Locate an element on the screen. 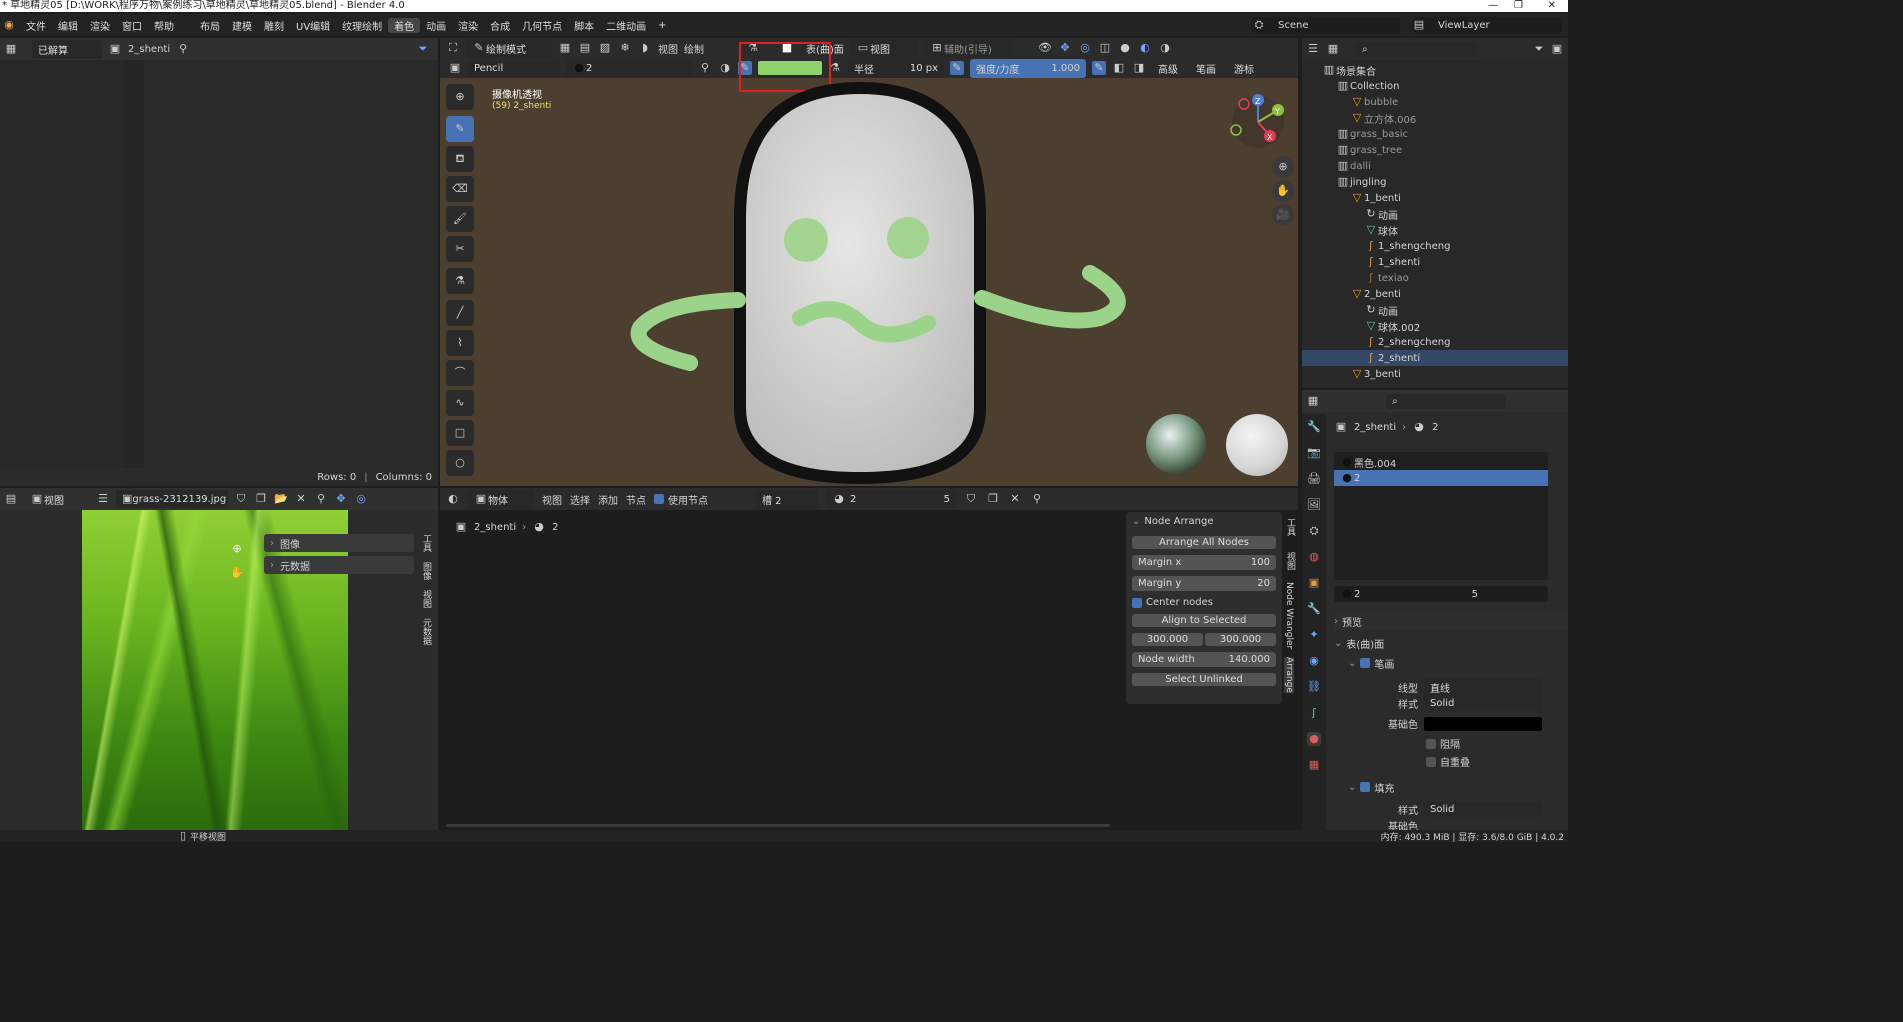 This screenshot has height=1022, width=1903. fake-user-icon: ⛉ is located at coordinates (971, 499).